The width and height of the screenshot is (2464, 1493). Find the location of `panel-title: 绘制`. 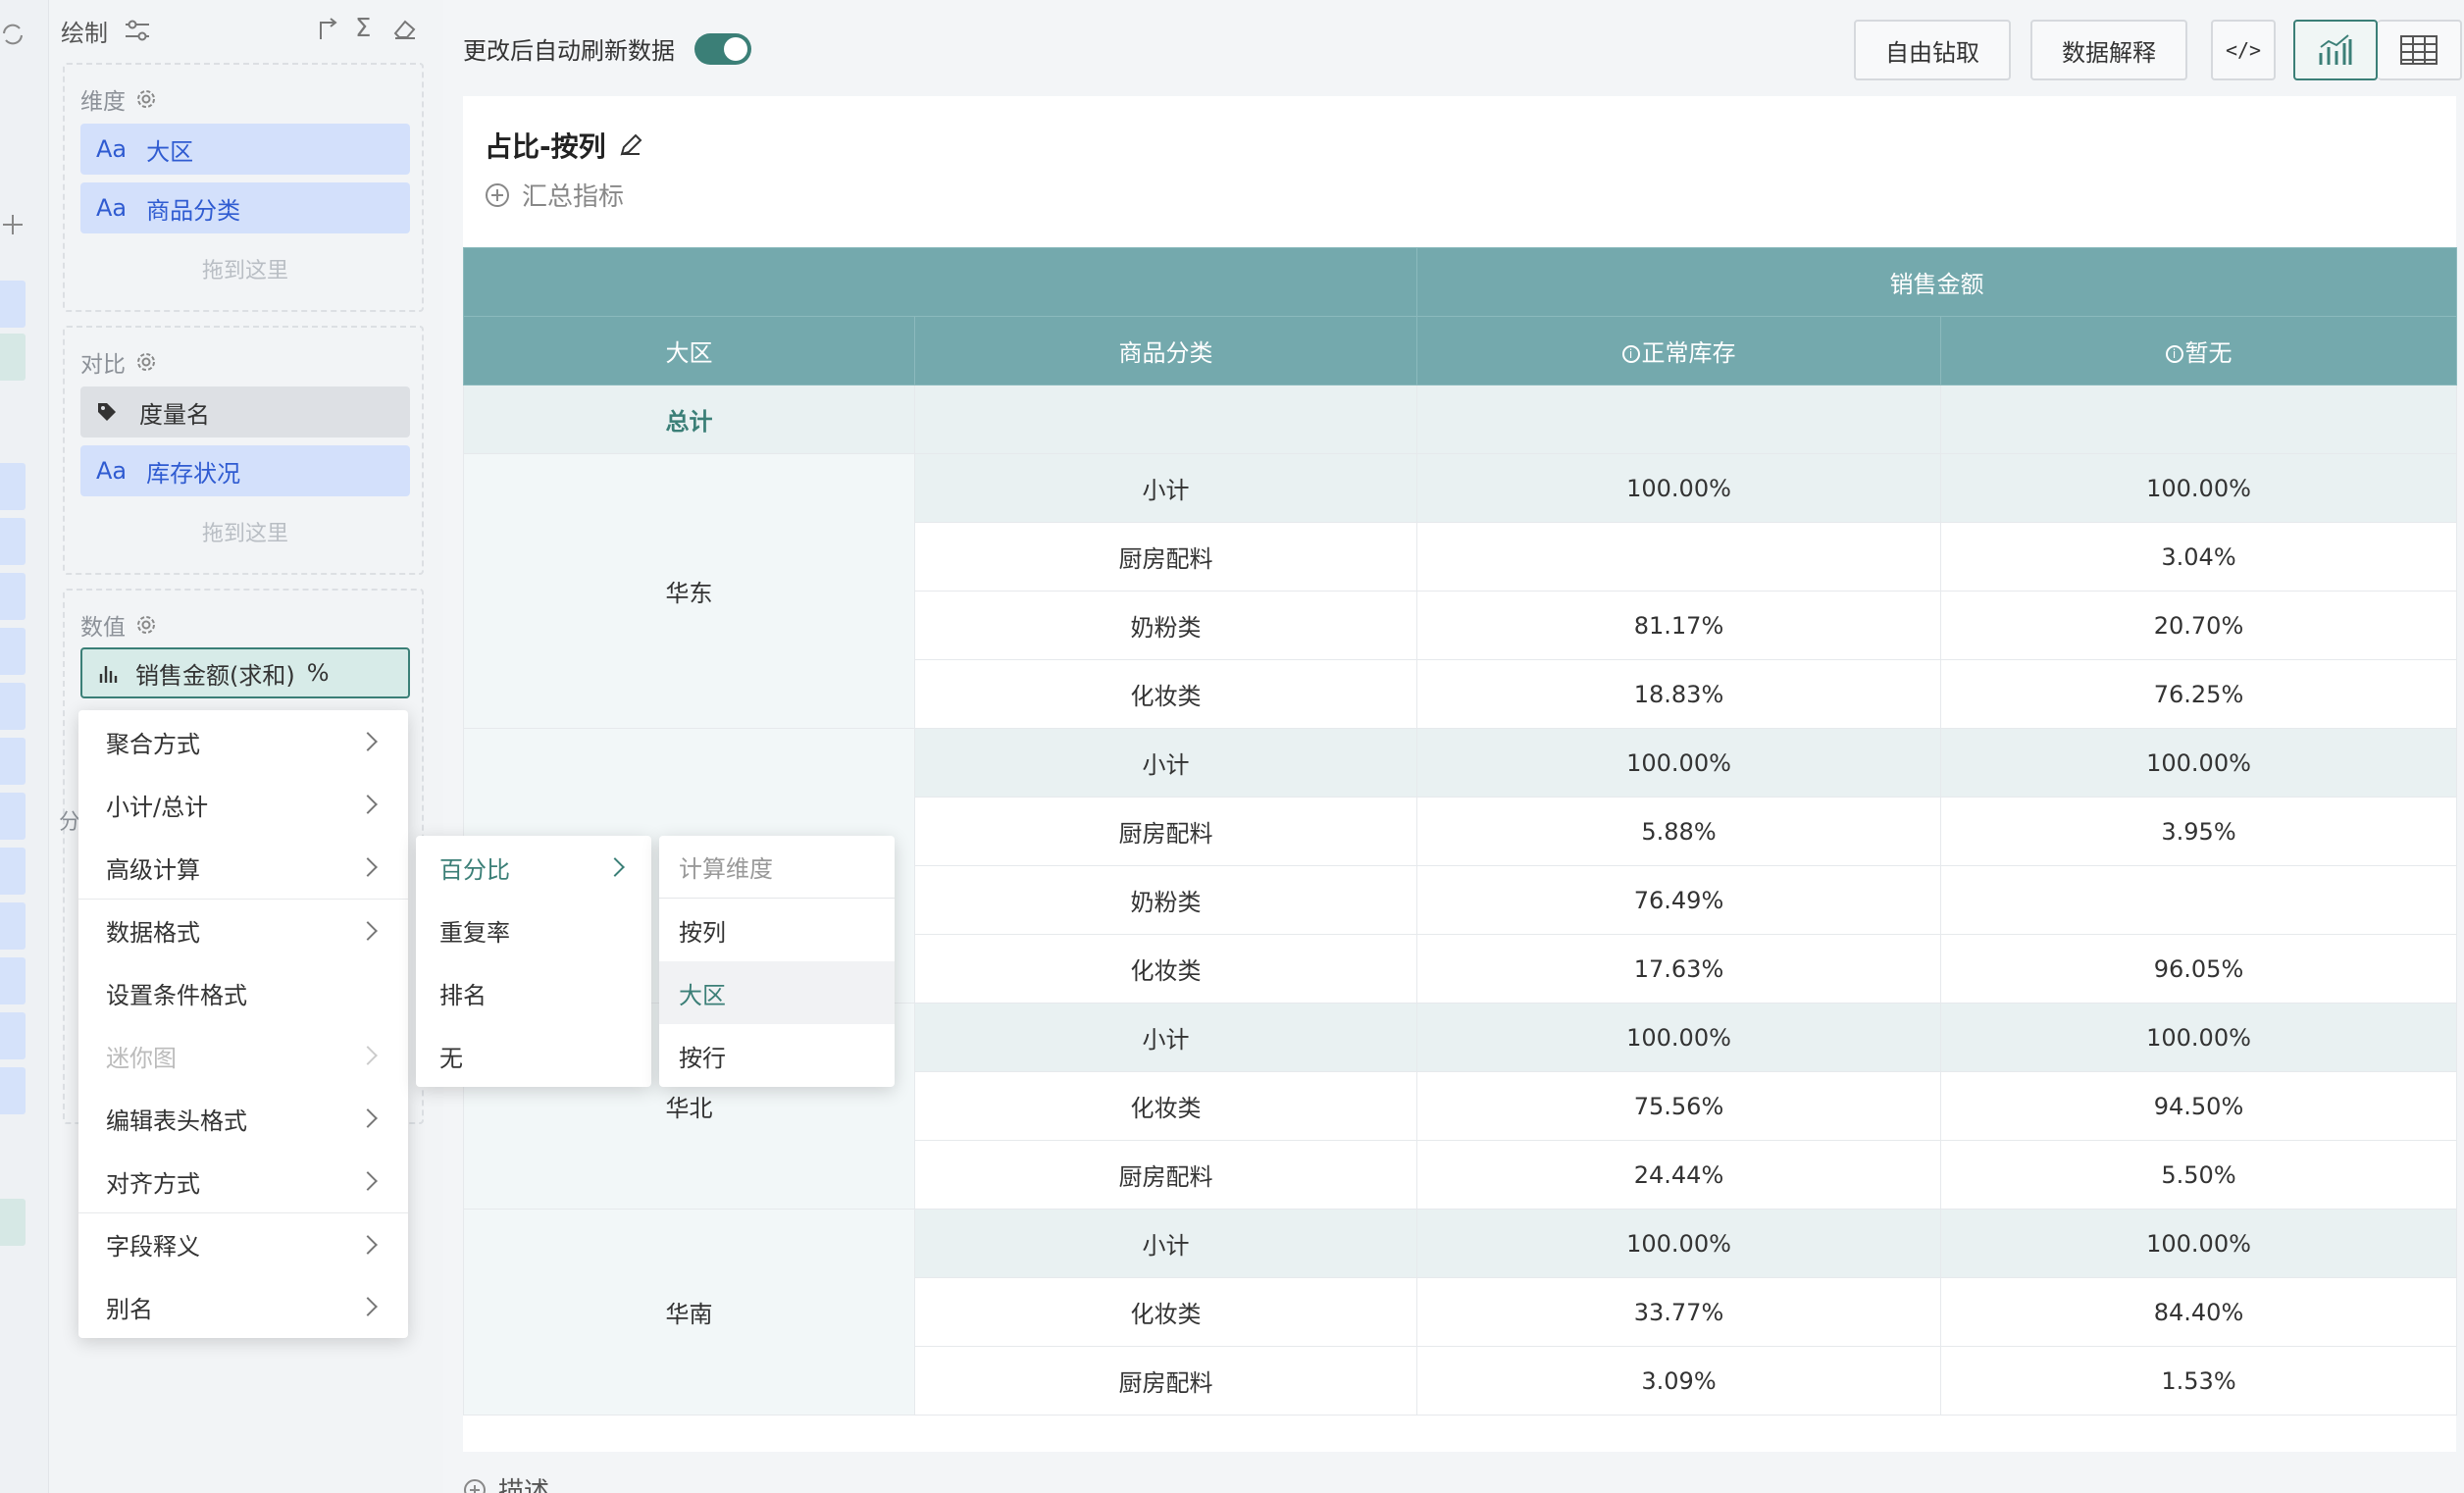

panel-title: 绘制 is located at coordinates (84, 33).